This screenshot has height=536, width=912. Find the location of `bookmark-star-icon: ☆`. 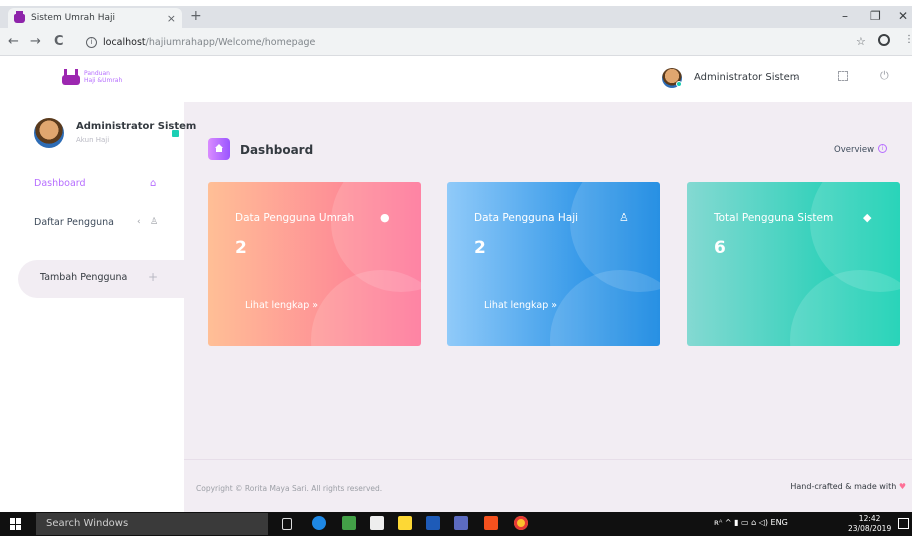

bookmark-star-icon: ☆ is located at coordinates (861, 41).